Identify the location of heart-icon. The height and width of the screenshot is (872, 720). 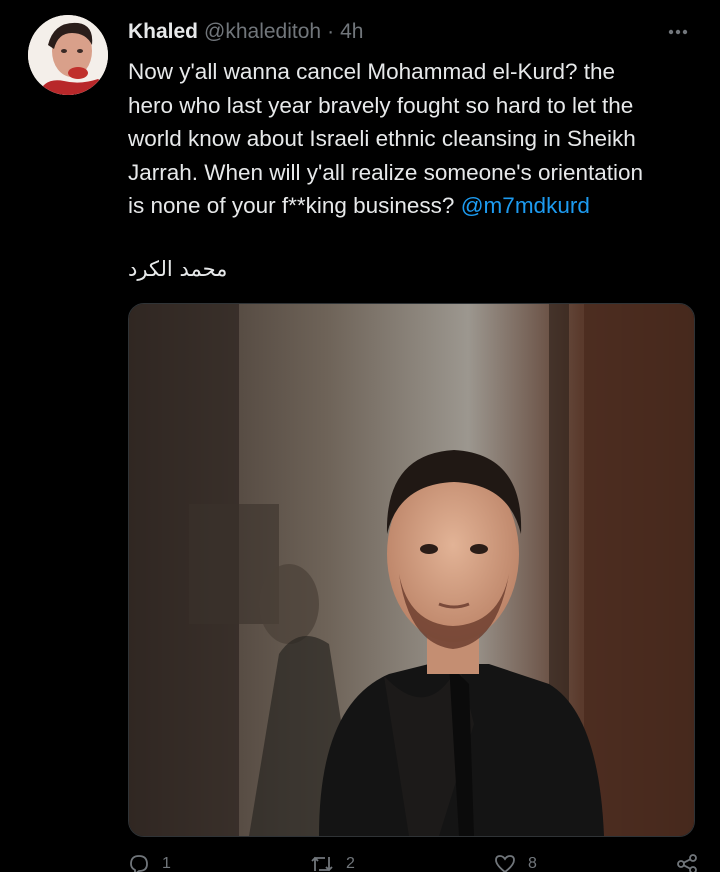
(505, 863).